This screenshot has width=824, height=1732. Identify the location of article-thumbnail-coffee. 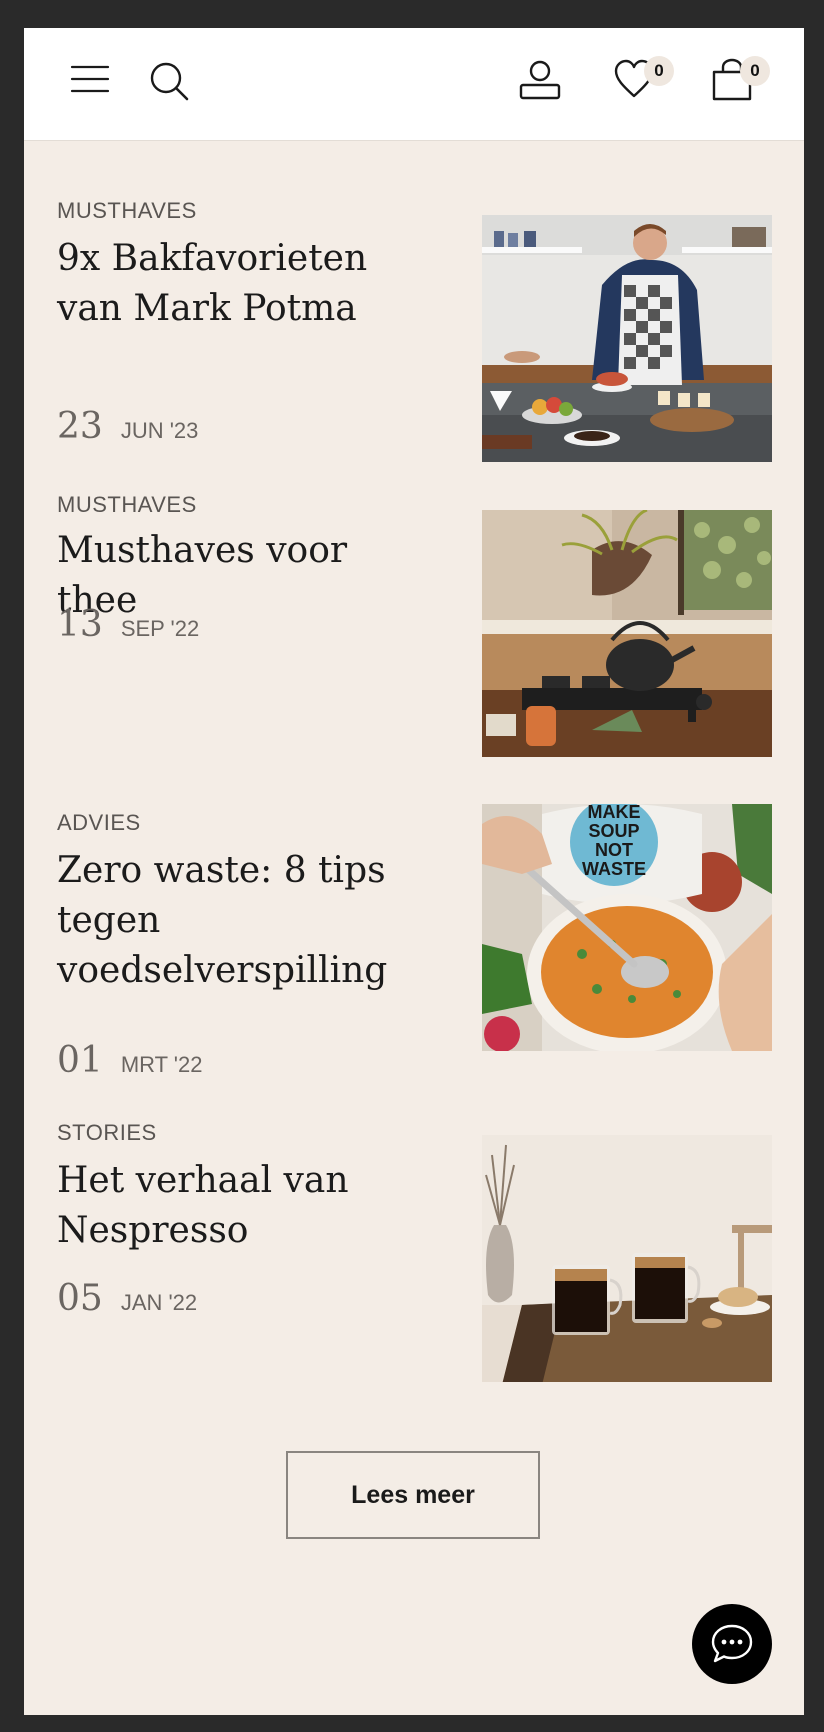
(627, 1258).